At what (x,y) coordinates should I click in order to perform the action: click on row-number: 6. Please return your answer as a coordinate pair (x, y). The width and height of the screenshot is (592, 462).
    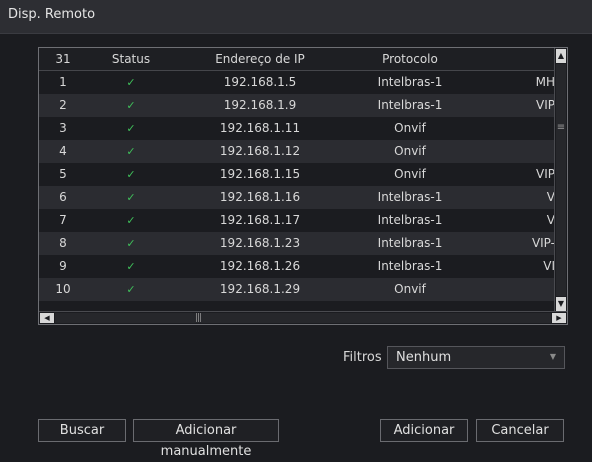
    Looking at the image, I should click on (63, 197).